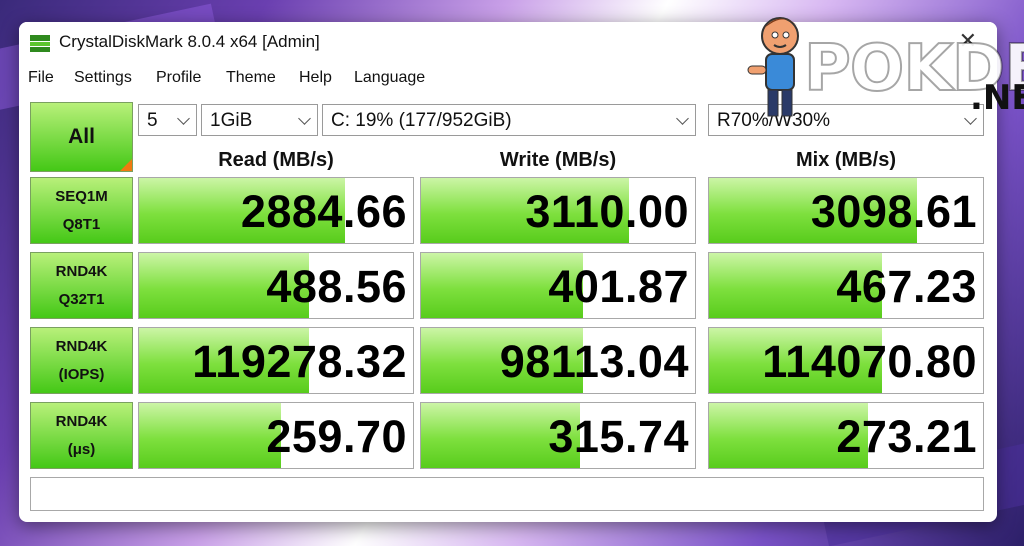  I want to click on run-all-button: All, so click(81, 137).